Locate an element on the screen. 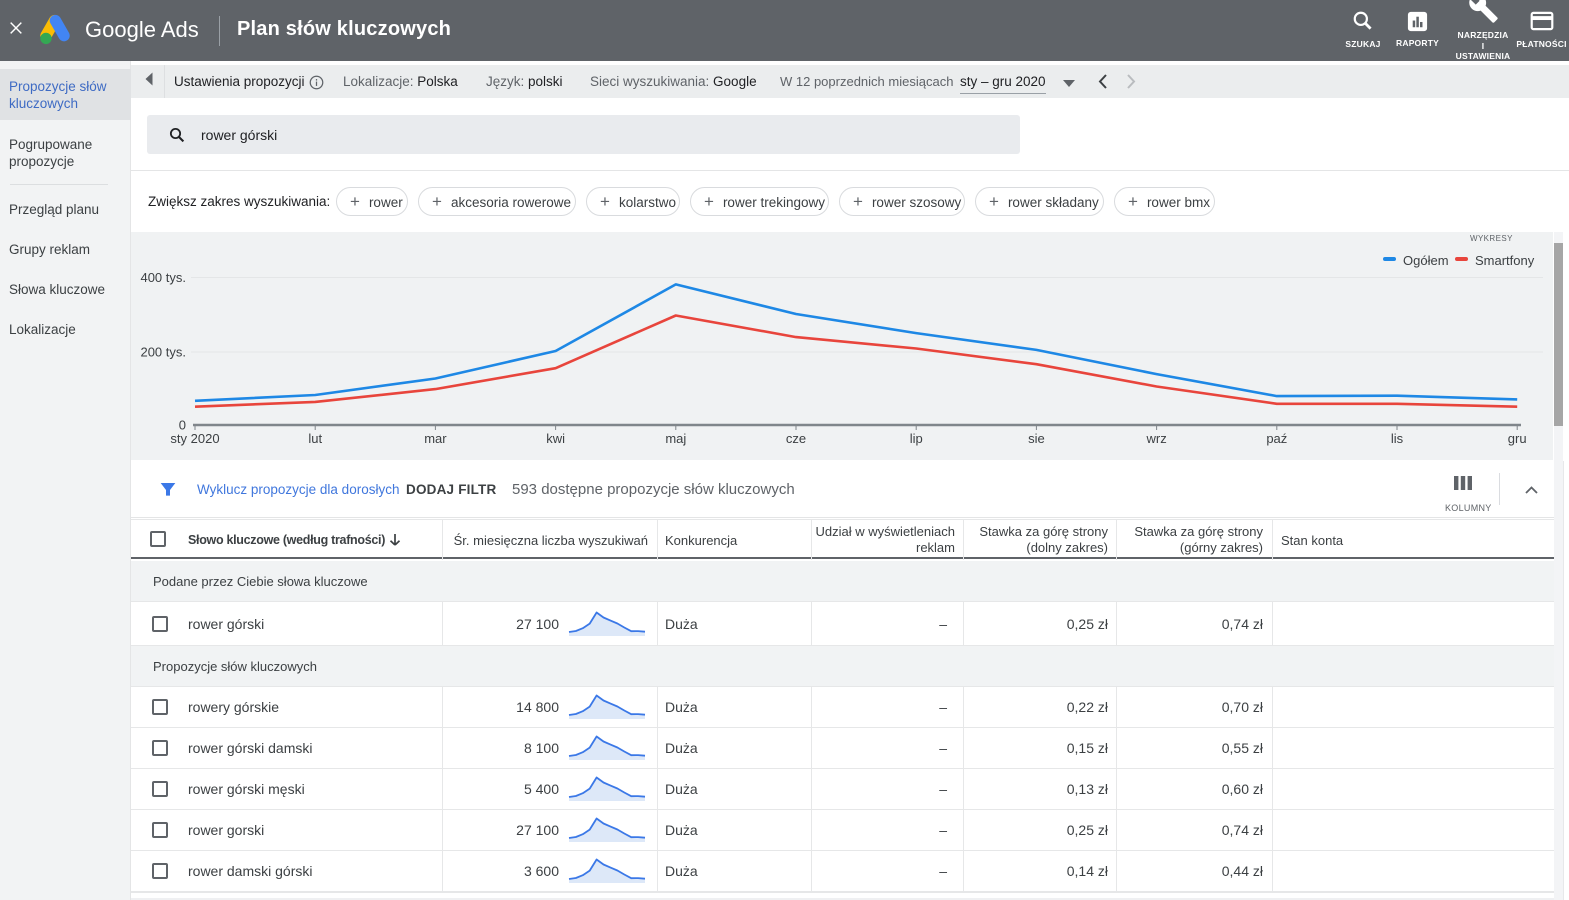 The image size is (1569, 900). svg-text: kwi is located at coordinates (555, 438).